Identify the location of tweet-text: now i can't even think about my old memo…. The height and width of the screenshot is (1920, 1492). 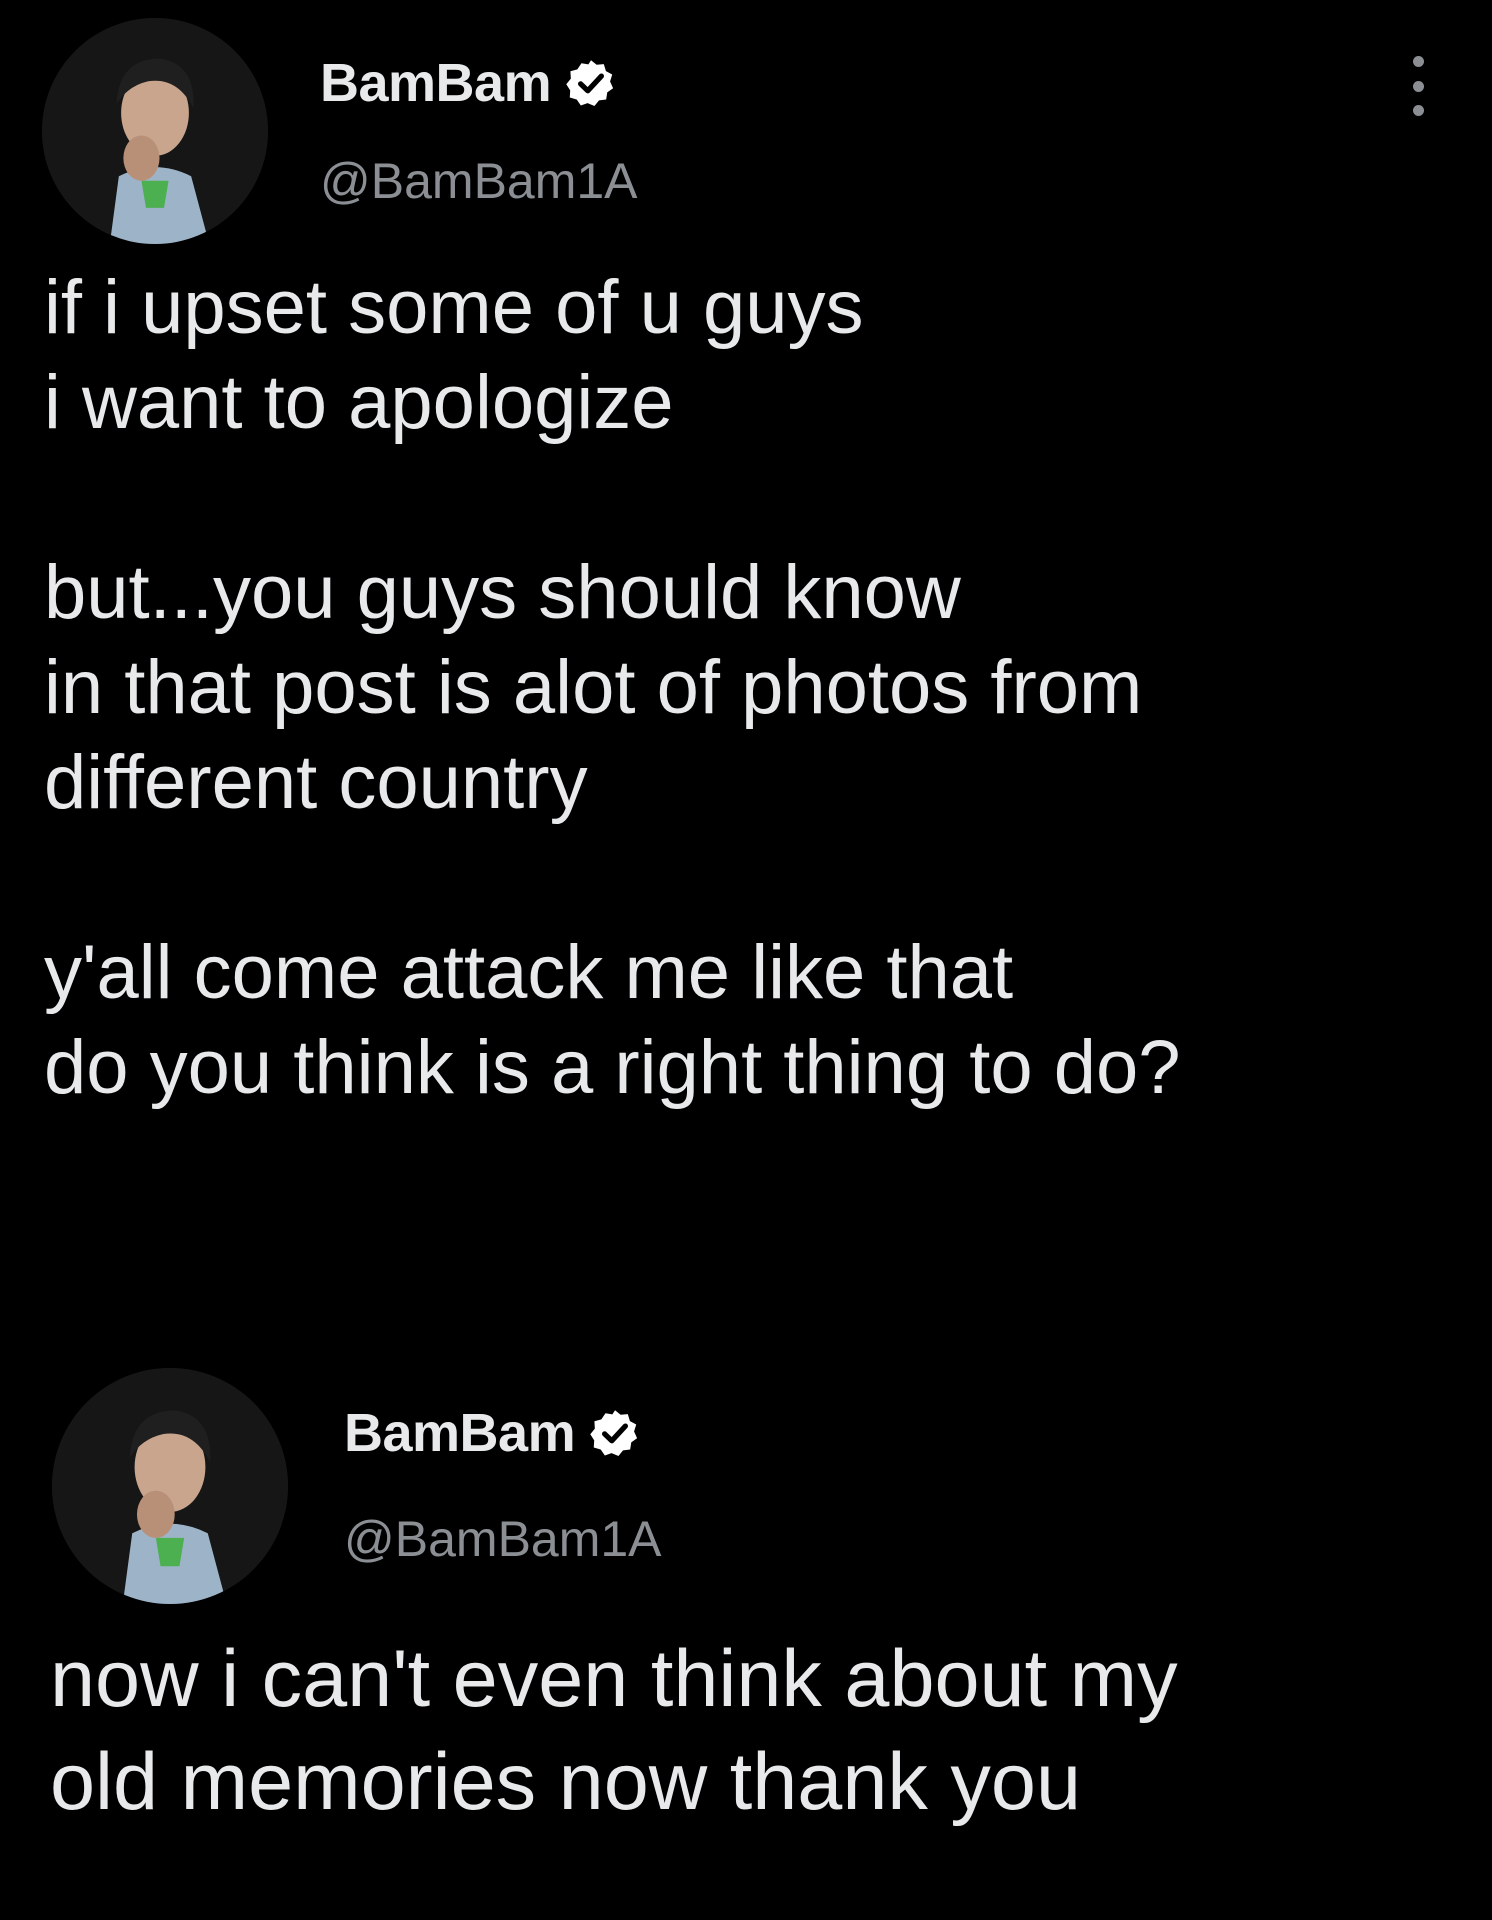
(614, 1730).